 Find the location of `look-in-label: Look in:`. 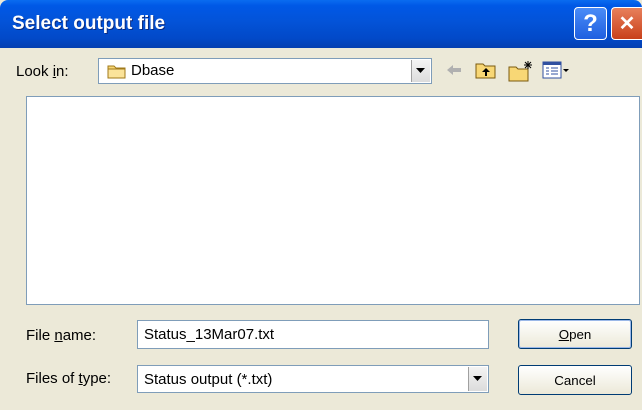

look-in-label: Look in: is located at coordinates (42, 71).